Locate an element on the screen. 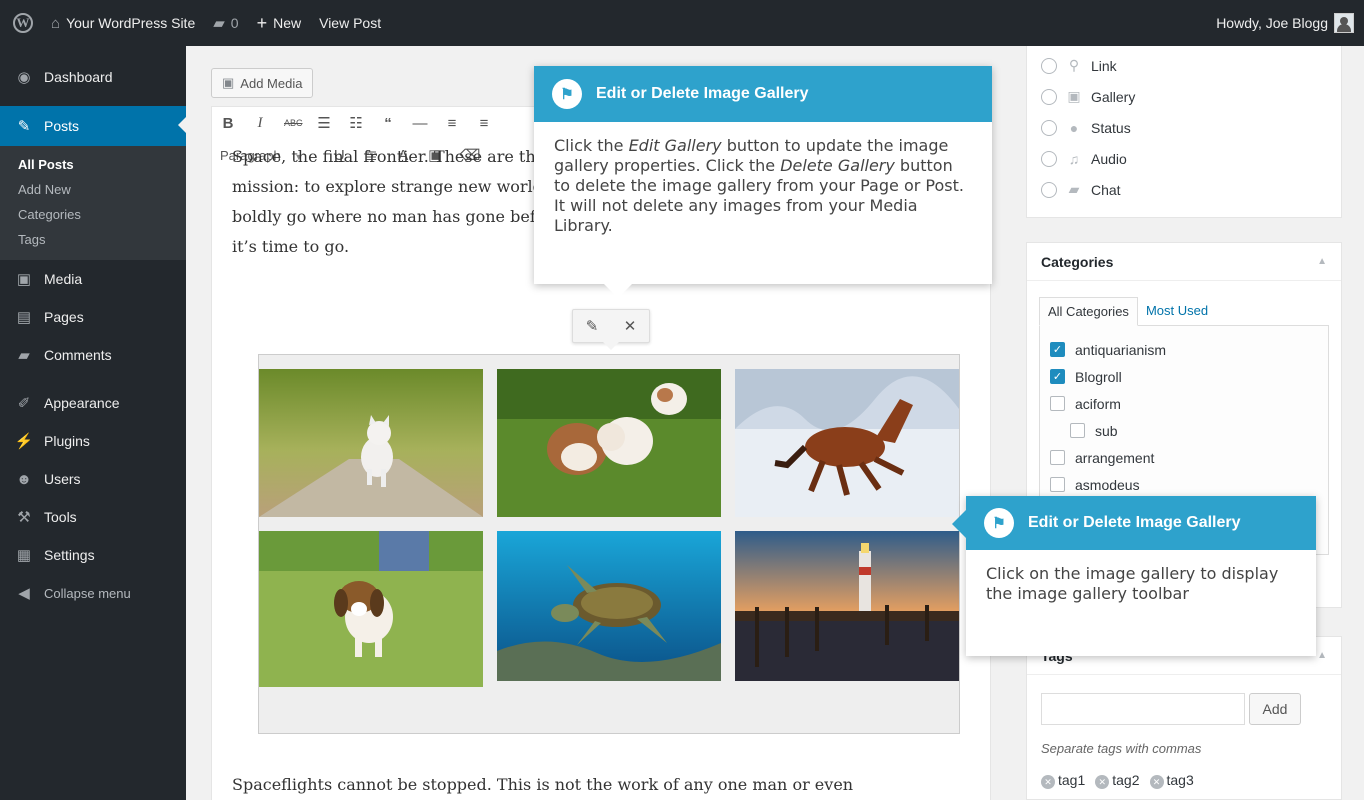  blockquote-icon: “ is located at coordinates (388, 123).